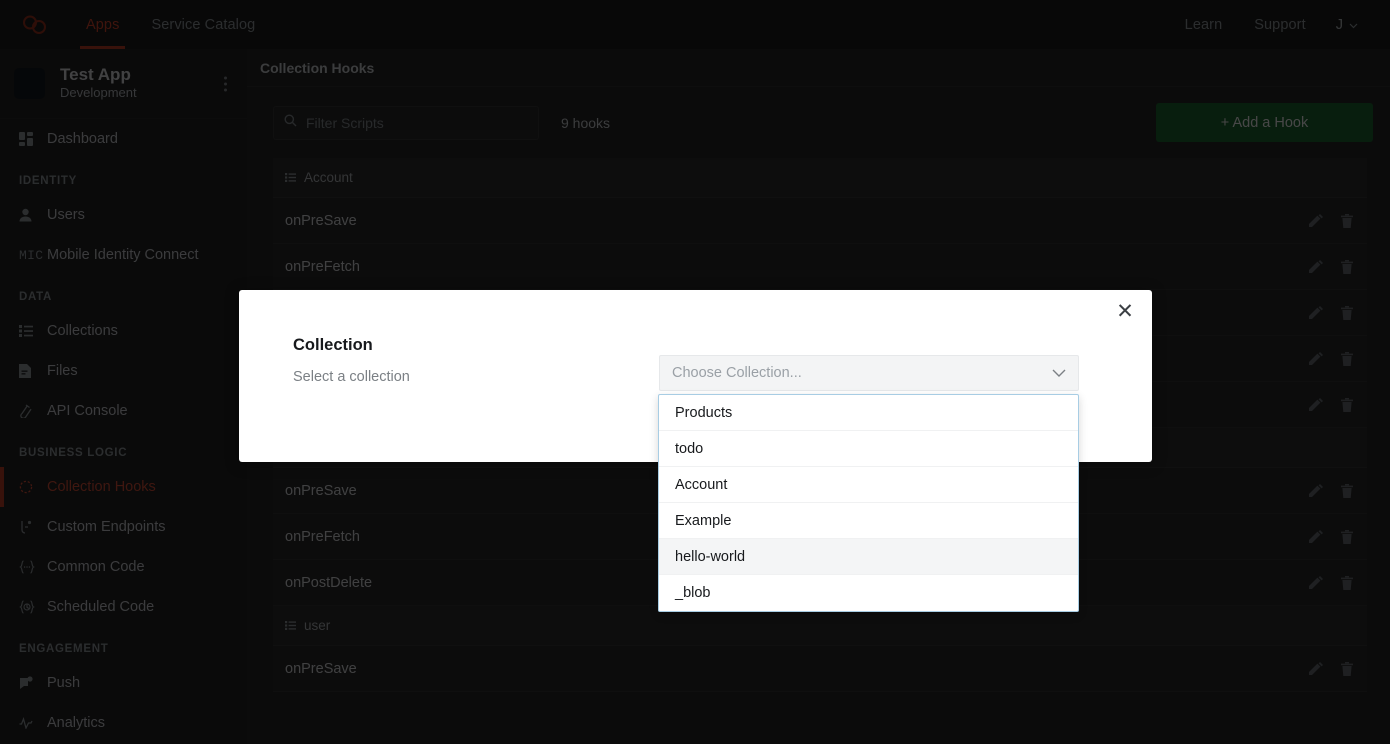  What do you see at coordinates (351, 377) in the screenshot?
I see `modal-subtitle: Select a collection` at bounding box center [351, 377].